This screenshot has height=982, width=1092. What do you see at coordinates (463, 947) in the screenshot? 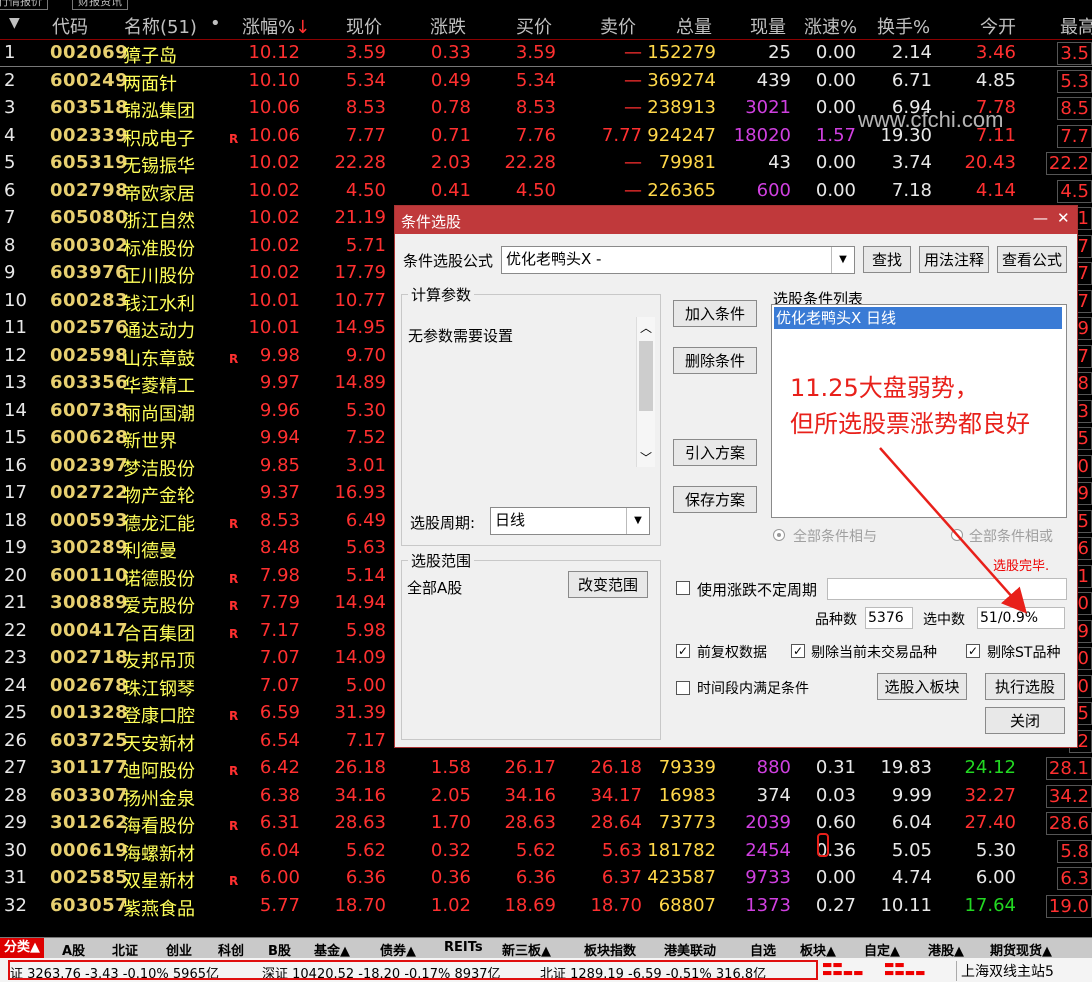
I see `bottom-tab: REITs` at bounding box center [463, 947].